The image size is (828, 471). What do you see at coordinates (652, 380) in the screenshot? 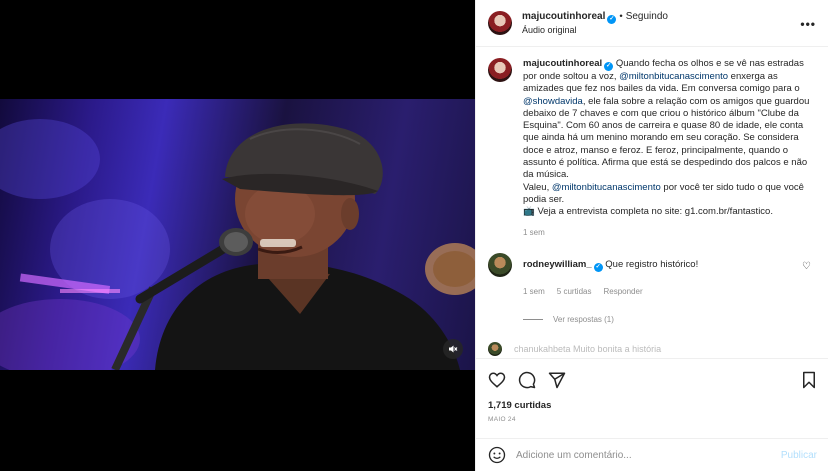
I see `action-icons-row` at bounding box center [652, 380].